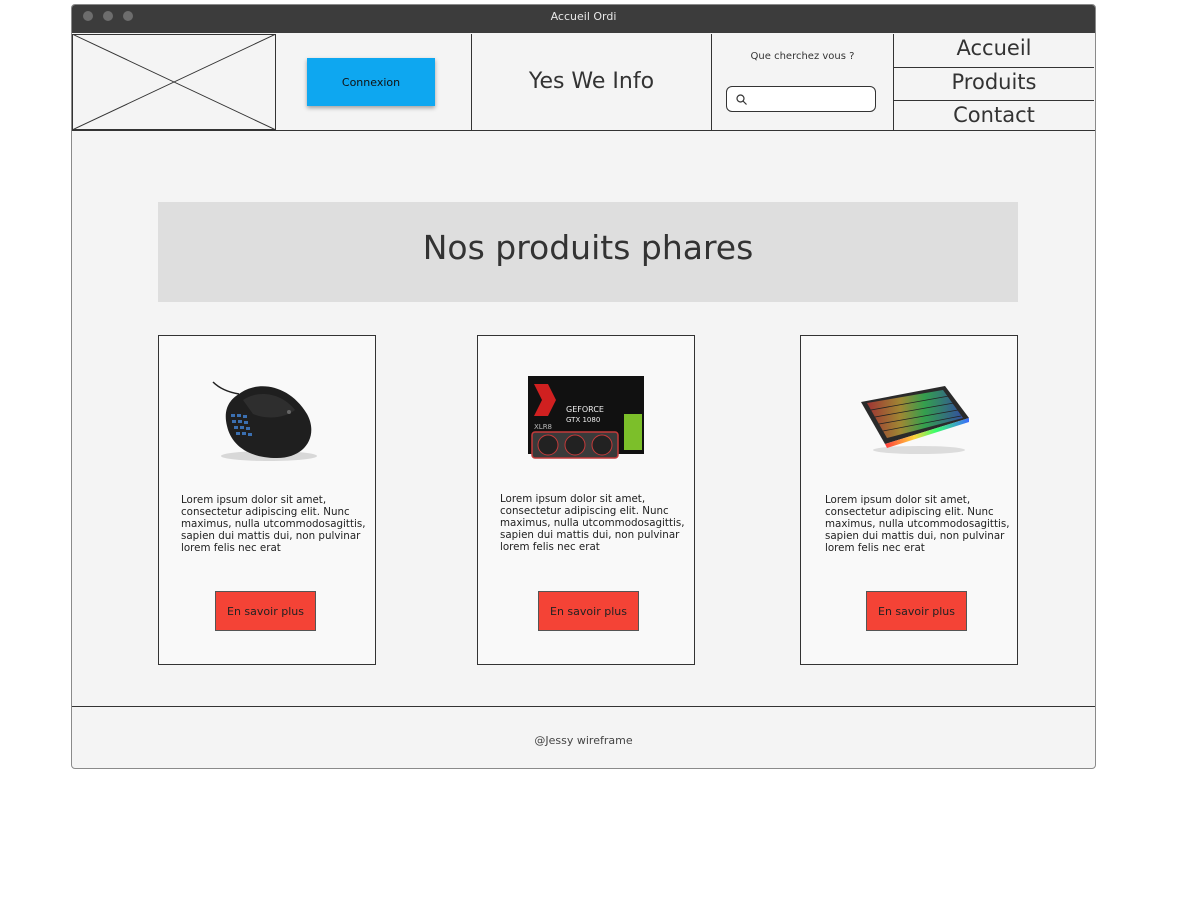 The height and width of the screenshot is (916, 1196). I want to click on window-title: Accueil Ordi, so click(583, 16).